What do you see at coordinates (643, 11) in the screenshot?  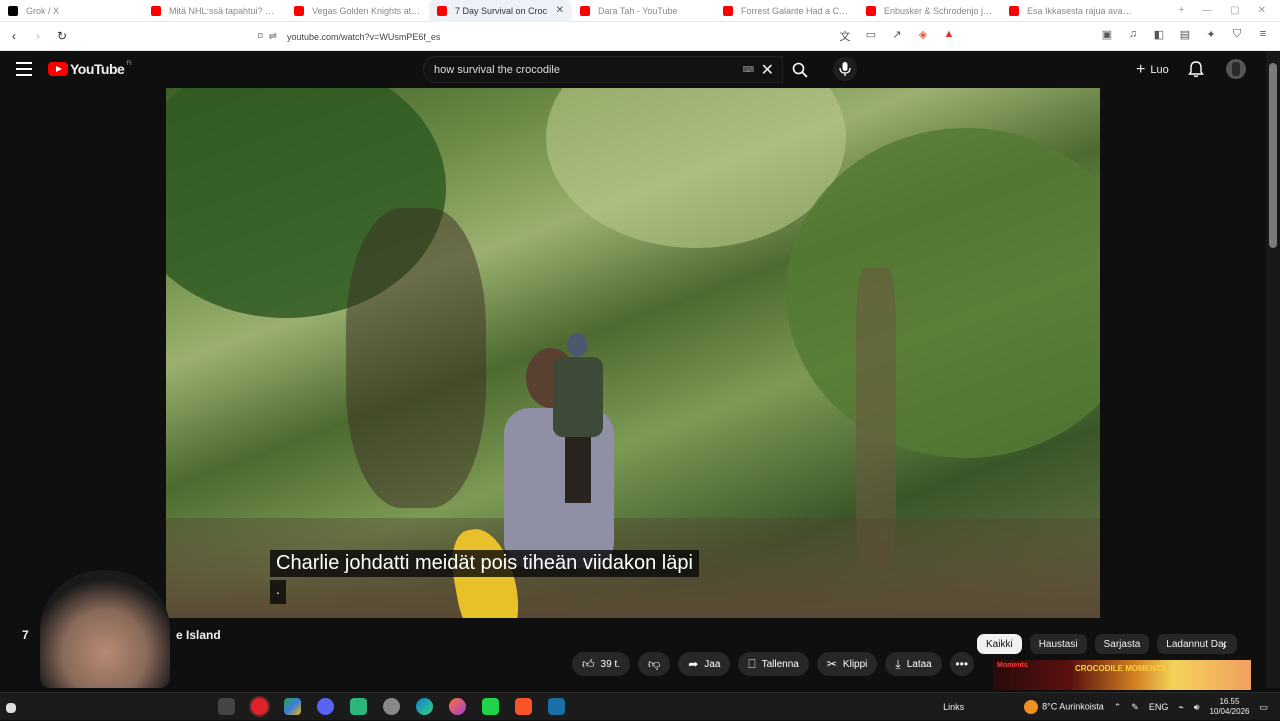 I see `browser-tab: Dara Tah - YouTube` at bounding box center [643, 11].